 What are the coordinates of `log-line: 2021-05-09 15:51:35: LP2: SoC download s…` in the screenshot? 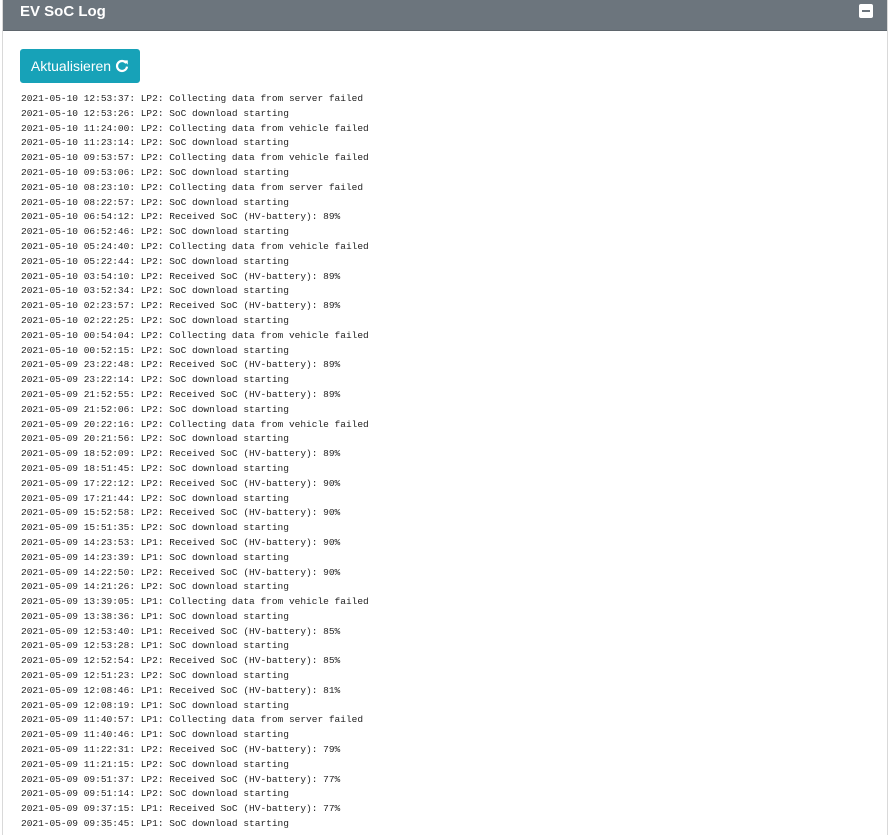 It's located at (155, 528).